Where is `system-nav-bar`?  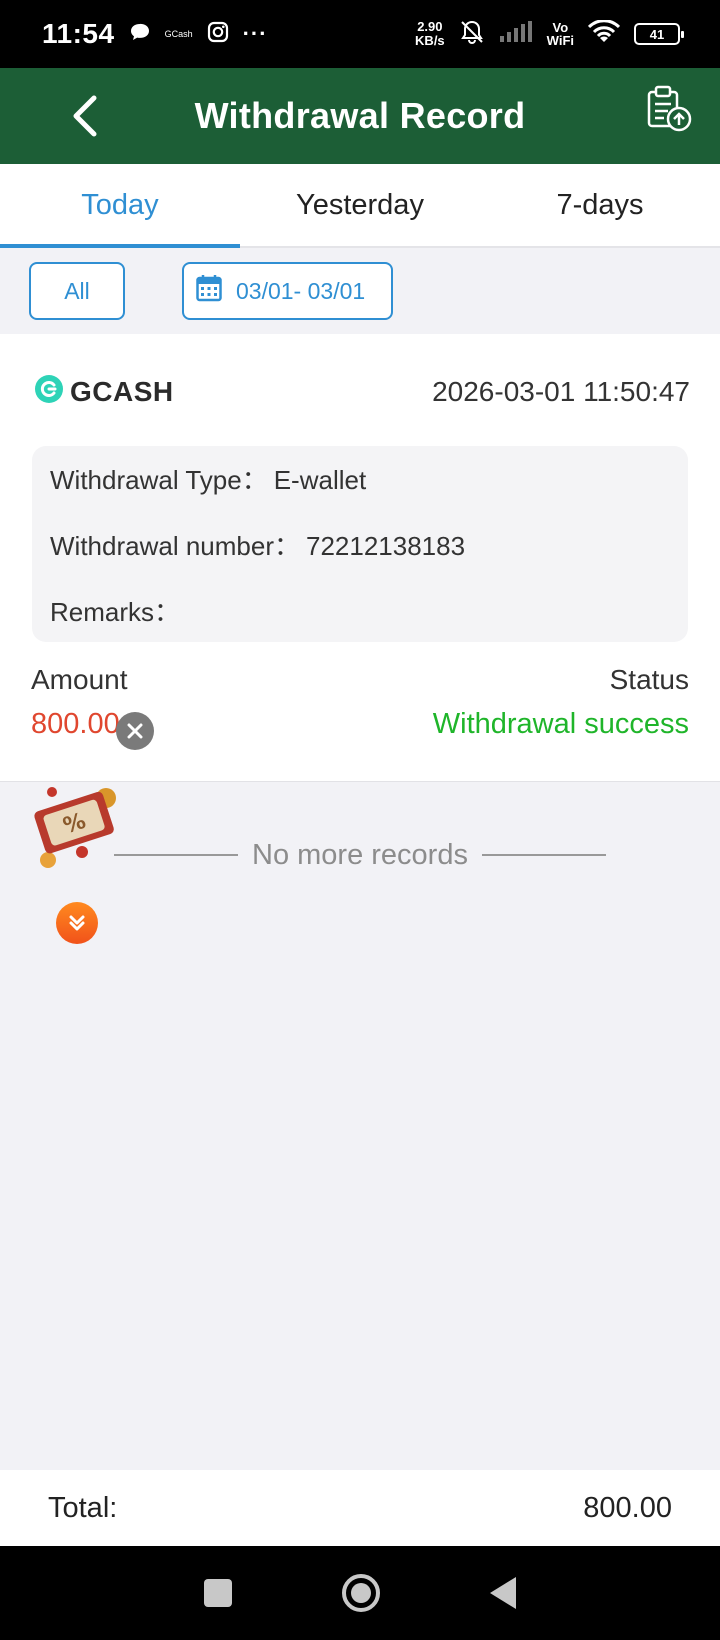
system-nav-bar is located at coordinates (360, 1593).